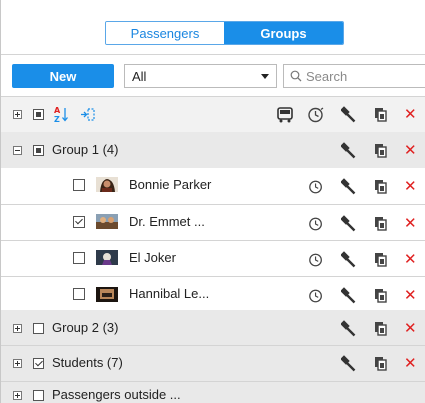 Image resolution: width=425 pixels, height=403 pixels. What do you see at coordinates (87, 362) in the screenshot?
I see `group-label: Students (7)` at bounding box center [87, 362].